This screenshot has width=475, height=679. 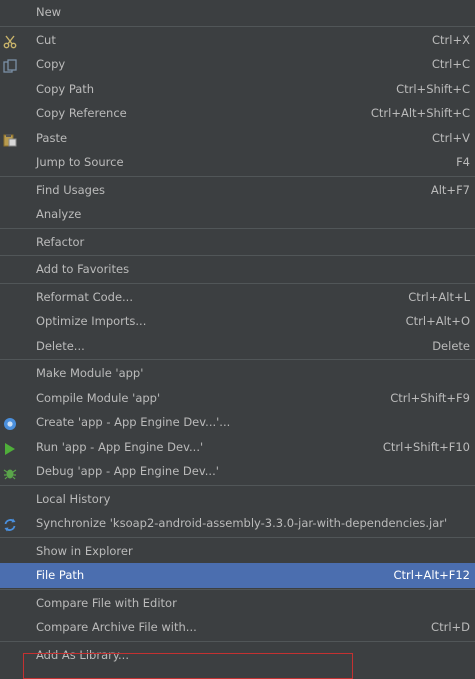 I want to click on menu-item-label: Show in Explorer, so click(x=84, y=550).